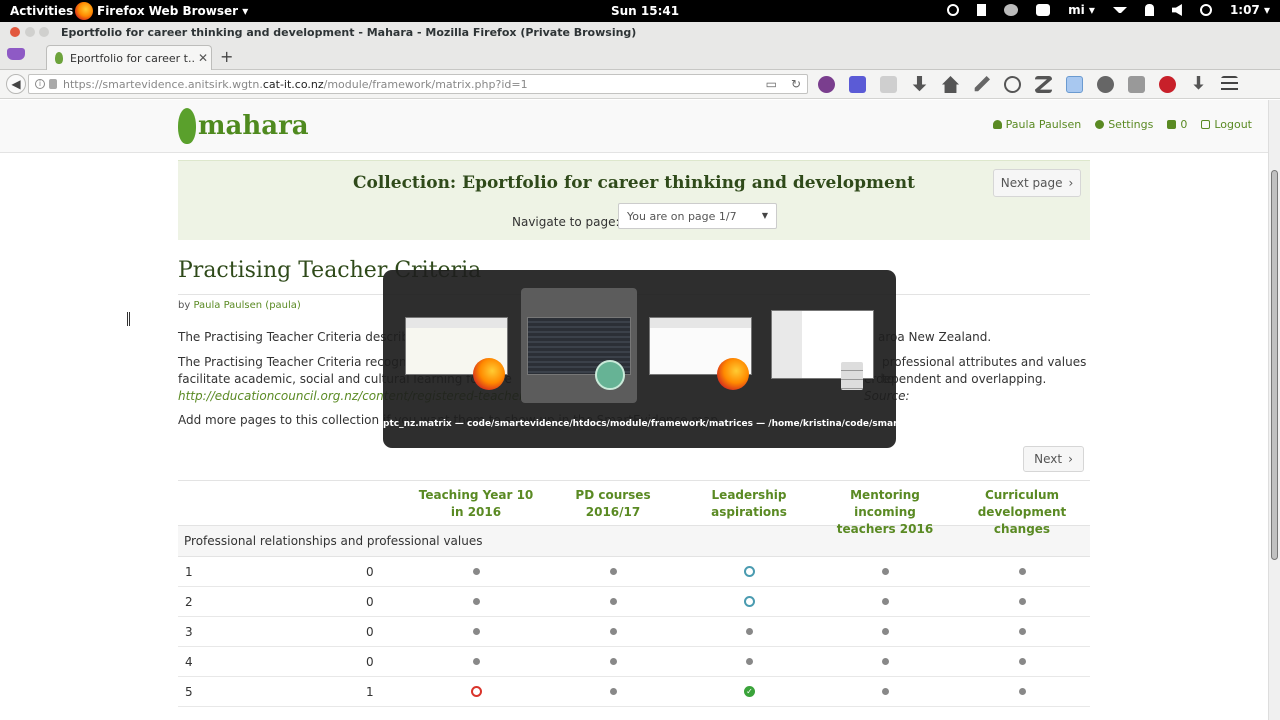 This screenshot has width=1280, height=720. What do you see at coordinates (1124, 124) in the screenshot?
I see `settings-link: Settings` at bounding box center [1124, 124].